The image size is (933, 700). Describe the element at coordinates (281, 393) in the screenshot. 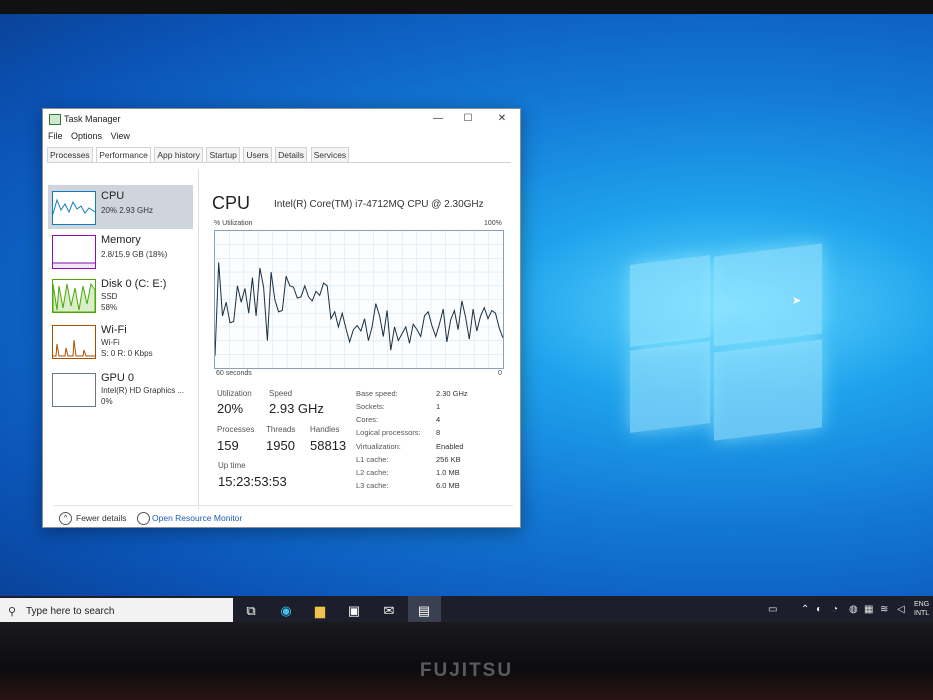

I see `speed-label: Speed` at that location.